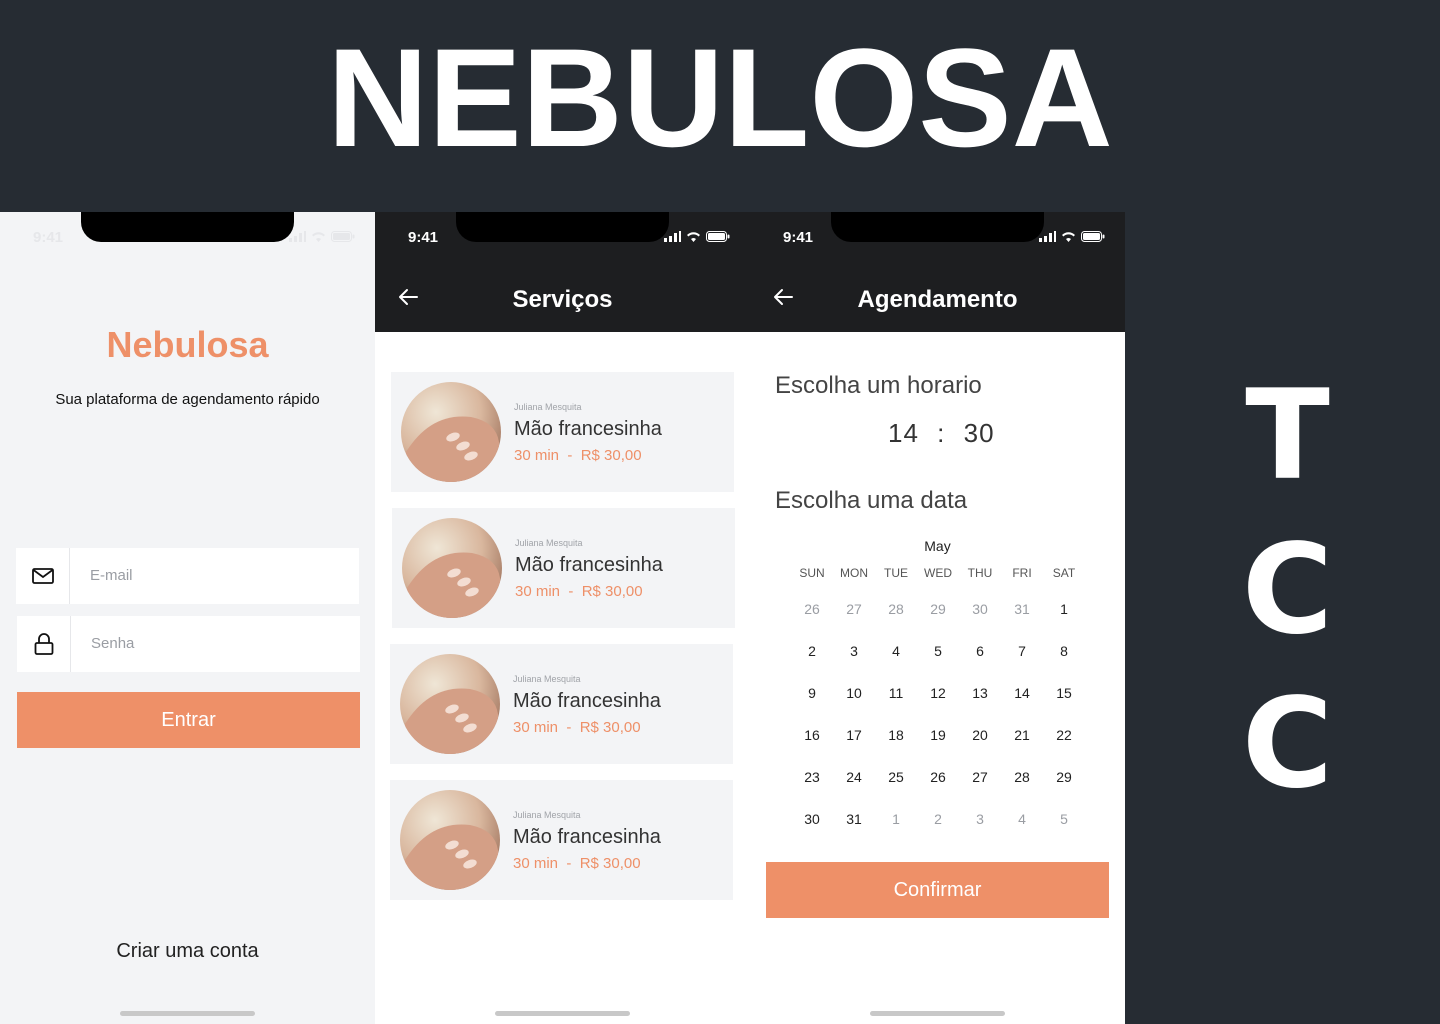 This screenshot has height=1024, width=1440. Describe the element at coordinates (812, 573) in the screenshot. I see `weekday-label: SUN` at that location.